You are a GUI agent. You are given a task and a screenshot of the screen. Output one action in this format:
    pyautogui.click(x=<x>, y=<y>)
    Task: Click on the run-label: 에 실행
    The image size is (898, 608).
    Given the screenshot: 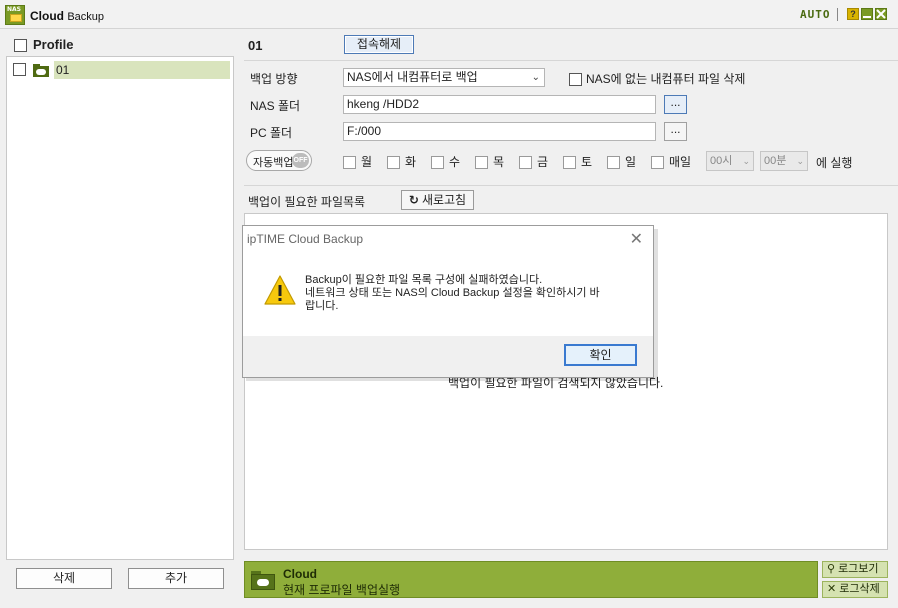 What is the action you would take?
    pyautogui.click(x=834, y=163)
    